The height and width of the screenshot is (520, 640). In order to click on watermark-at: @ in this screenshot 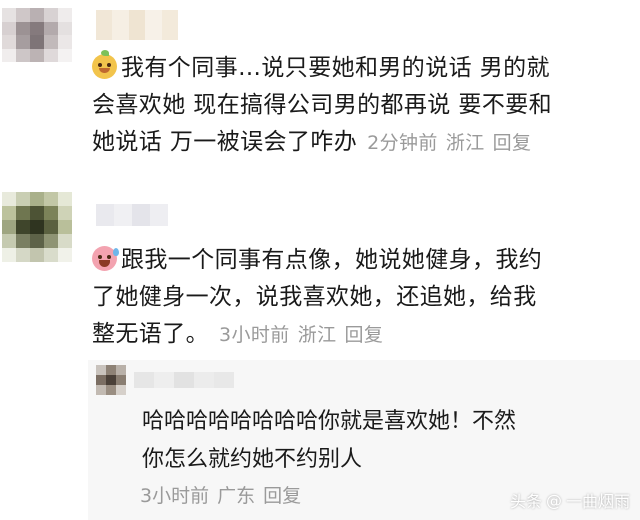, I will do `click(553, 500)`.